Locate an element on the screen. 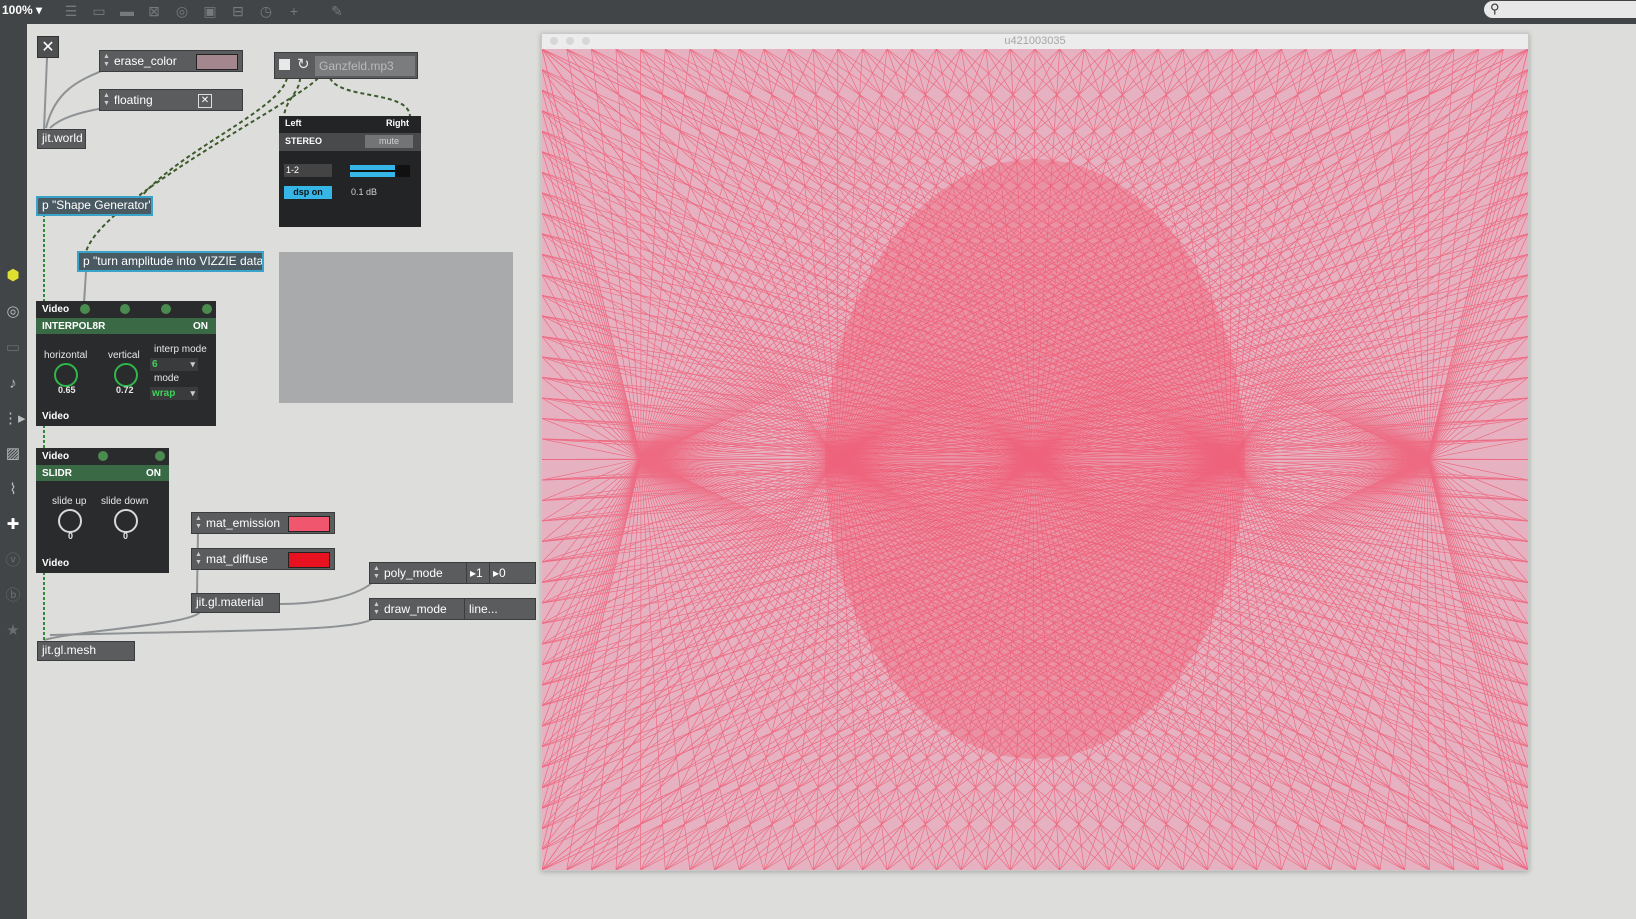  video-window-title: u421003035 is located at coordinates (1035, 41).